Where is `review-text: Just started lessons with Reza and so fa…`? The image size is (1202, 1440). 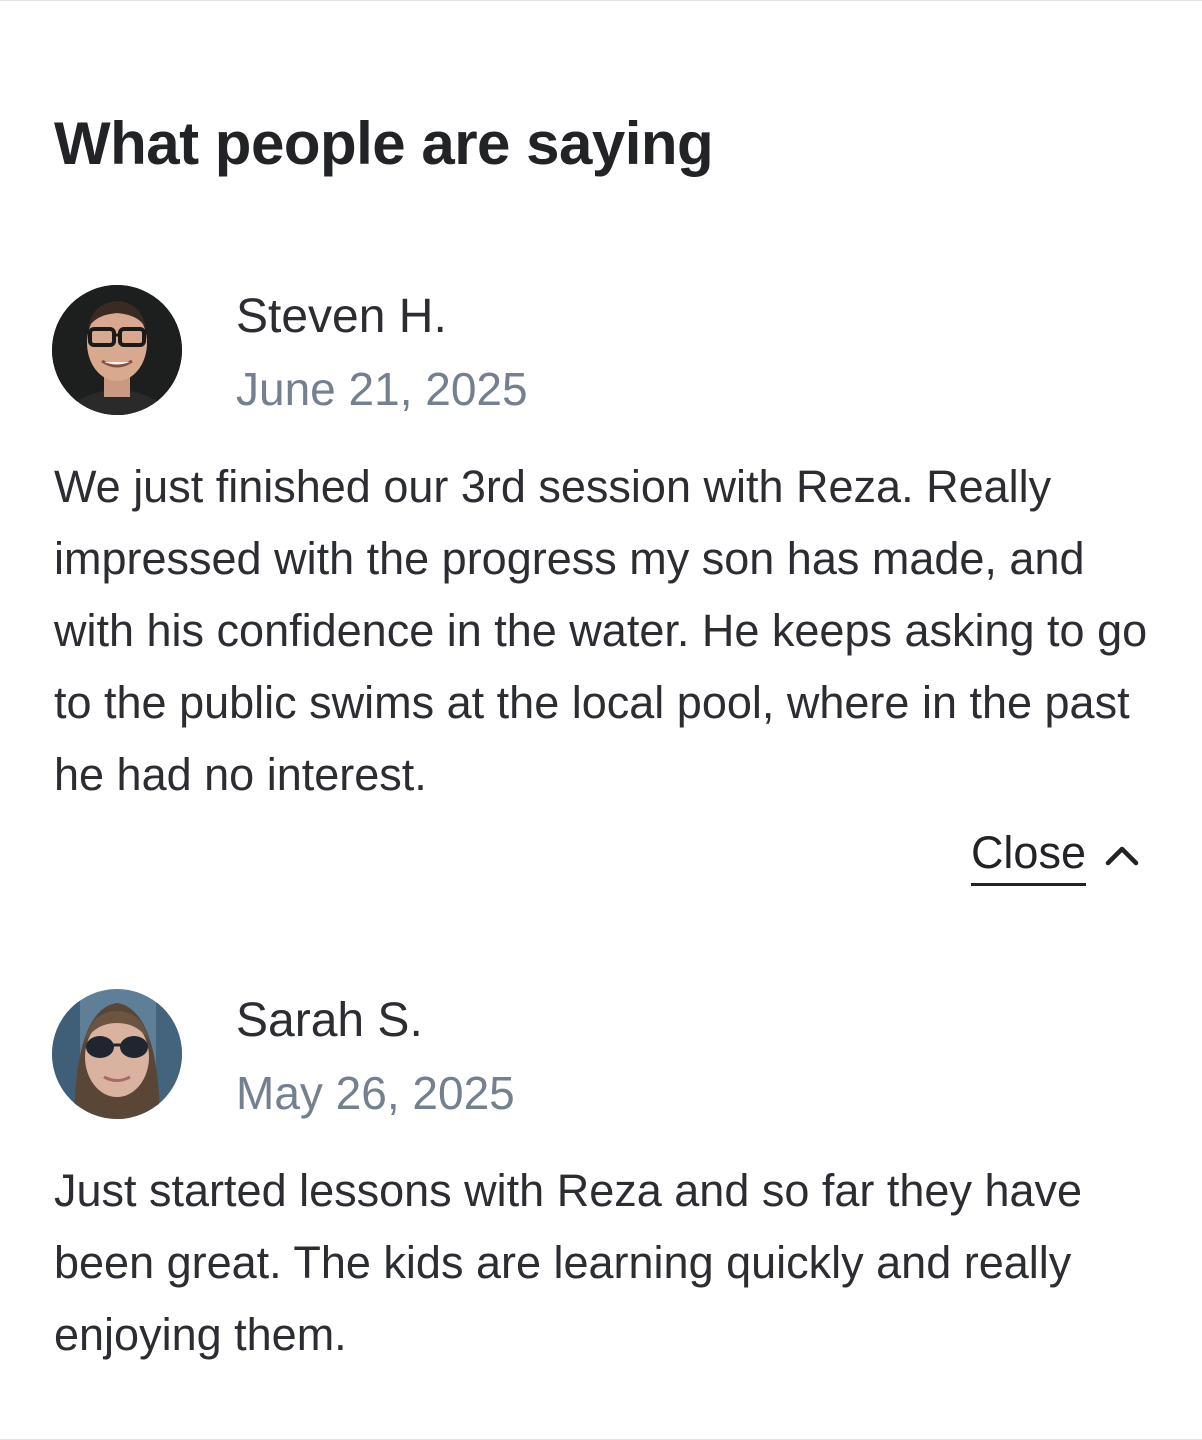
review-text: Just started lessons with Reza and so fa… is located at coordinates (568, 1262).